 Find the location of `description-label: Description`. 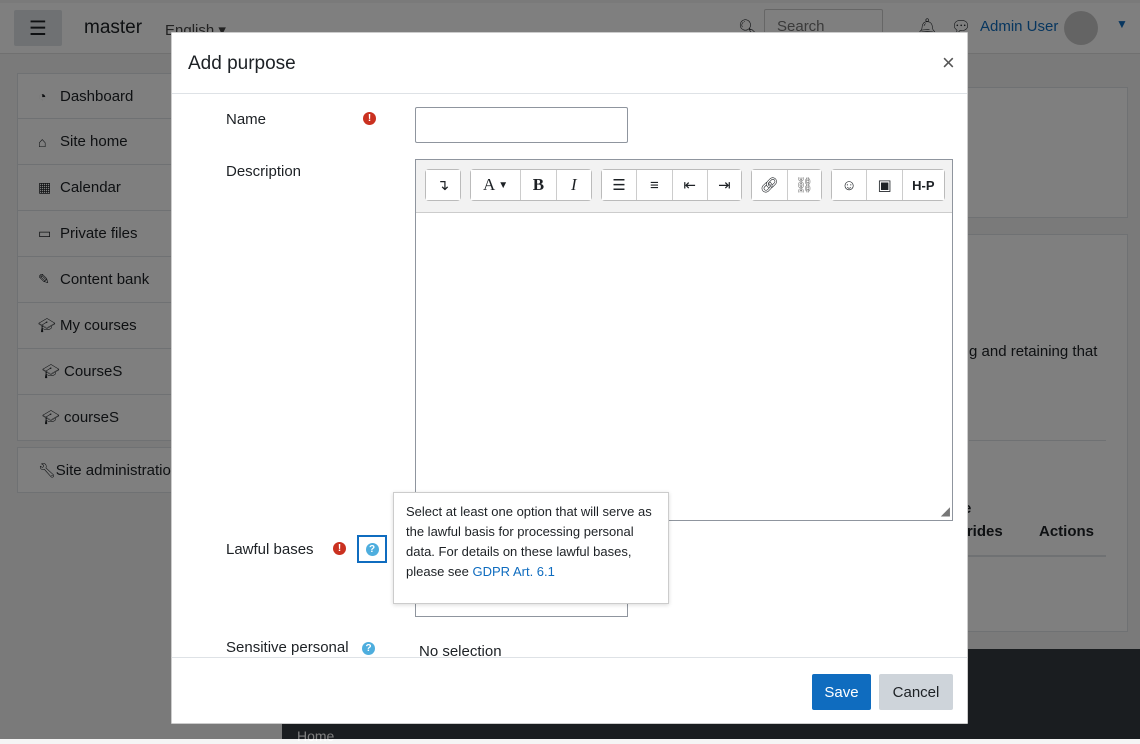

description-label: Description is located at coordinates (264, 171).